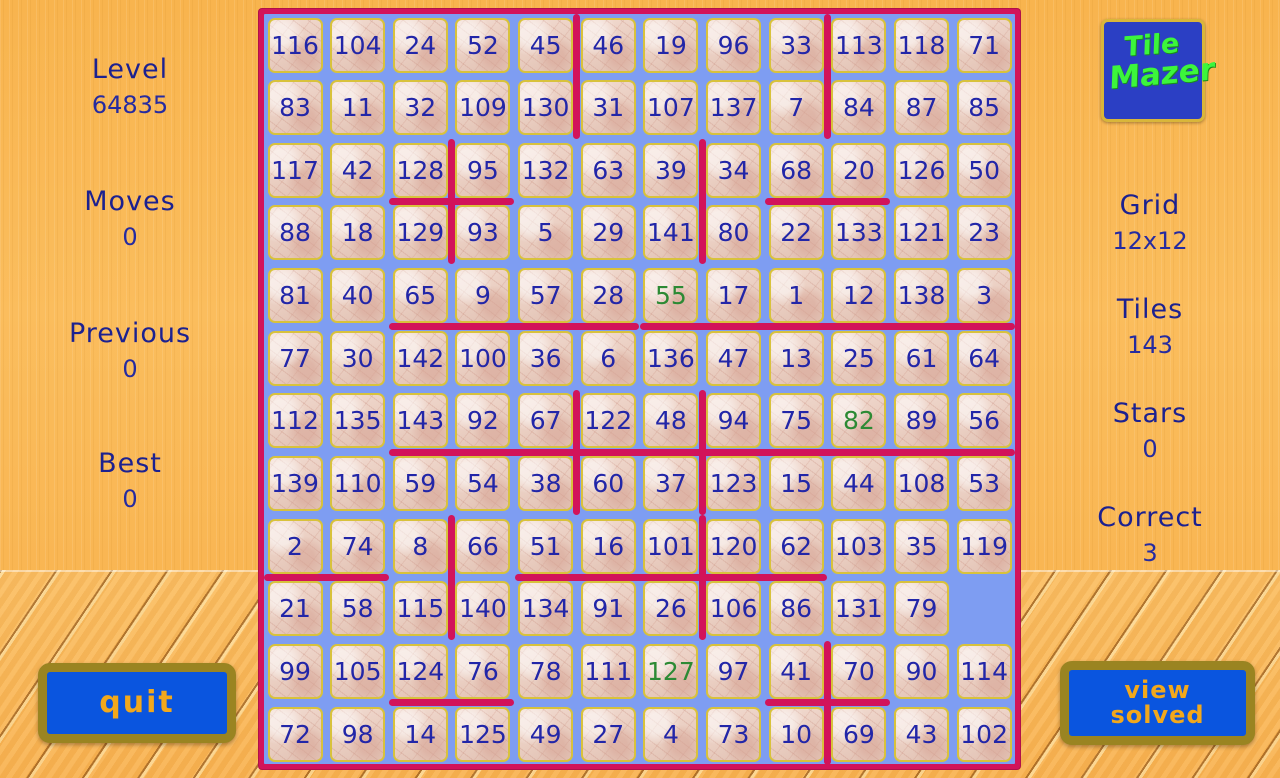  I want to click on tile-r6-c2: 143, so click(420, 421).